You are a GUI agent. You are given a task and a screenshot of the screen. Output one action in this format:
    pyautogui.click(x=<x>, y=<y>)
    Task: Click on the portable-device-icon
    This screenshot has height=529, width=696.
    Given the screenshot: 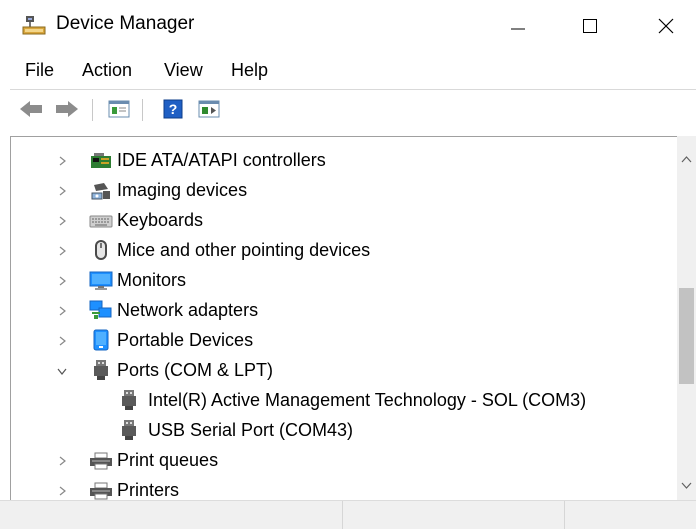 What is the action you would take?
    pyautogui.click(x=101, y=340)
    